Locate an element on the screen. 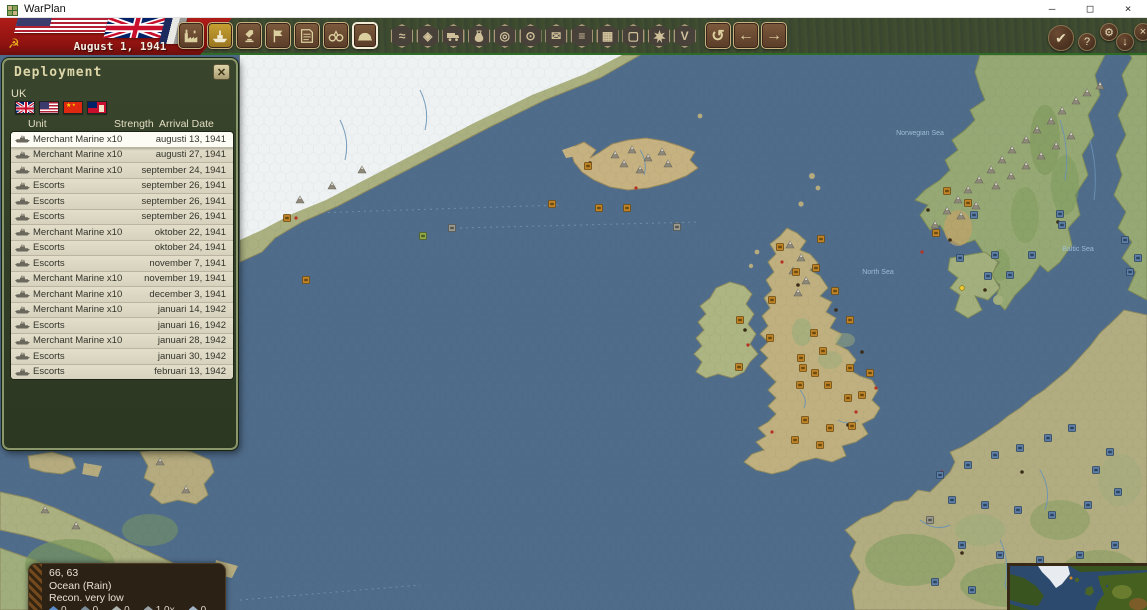  deployment-row: Merchant Marine x10 december 3, 1941 is located at coordinates (122, 295).